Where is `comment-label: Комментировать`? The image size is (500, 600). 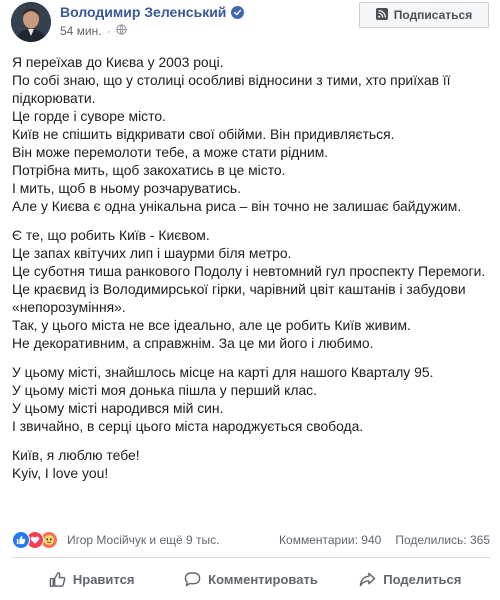 comment-label: Комментировать is located at coordinates (263, 579).